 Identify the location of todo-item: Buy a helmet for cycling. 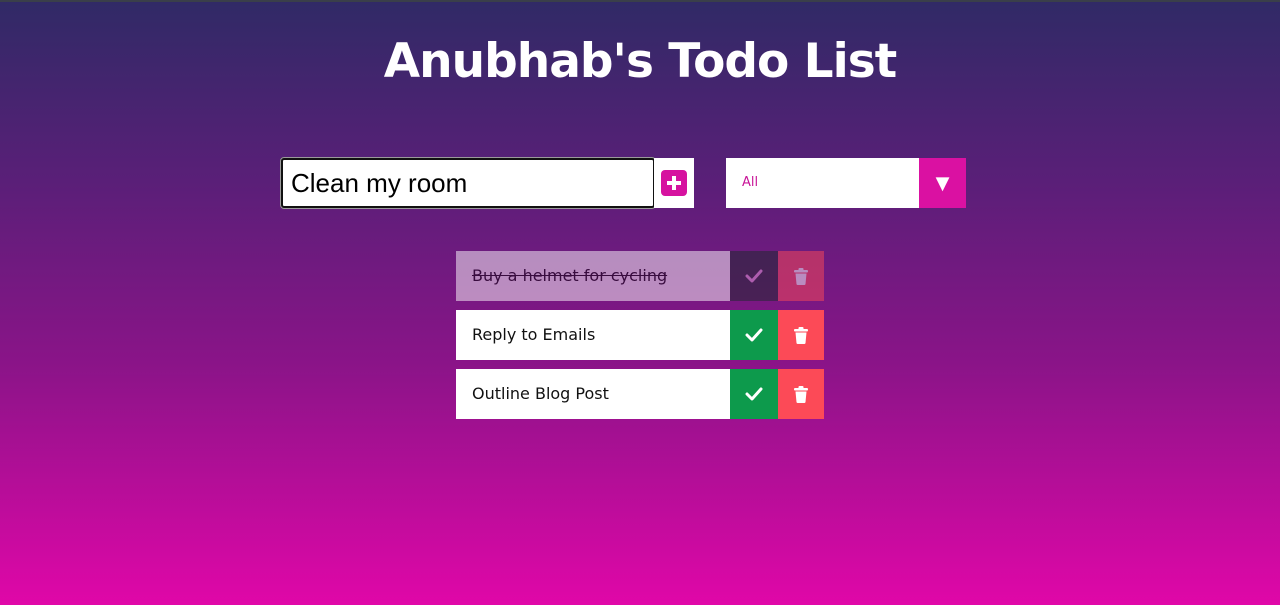
(640, 276).